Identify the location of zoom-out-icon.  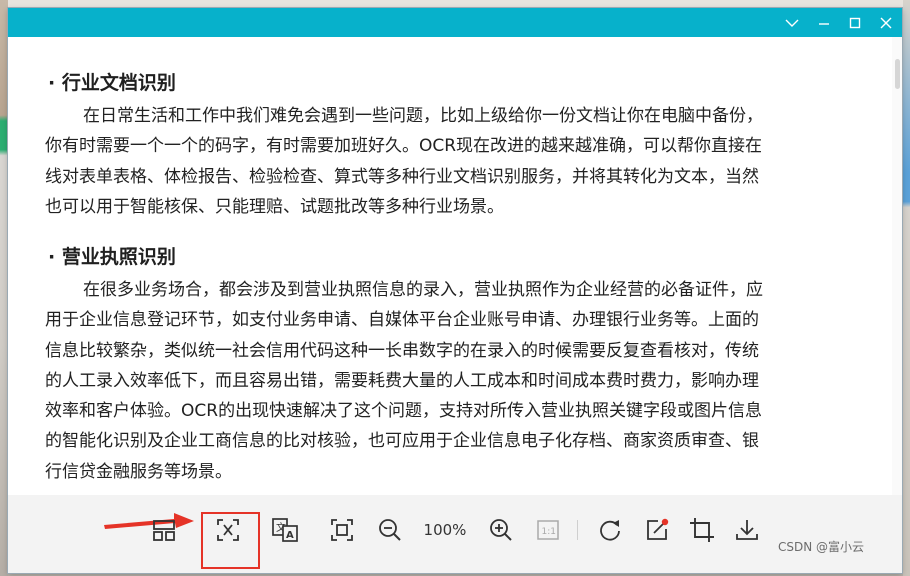
(390, 530).